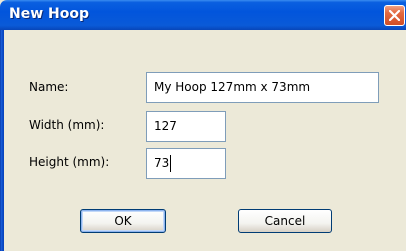  Describe the element at coordinates (123, 221) in the screenshot. I see `ok-button: OK` at that location.